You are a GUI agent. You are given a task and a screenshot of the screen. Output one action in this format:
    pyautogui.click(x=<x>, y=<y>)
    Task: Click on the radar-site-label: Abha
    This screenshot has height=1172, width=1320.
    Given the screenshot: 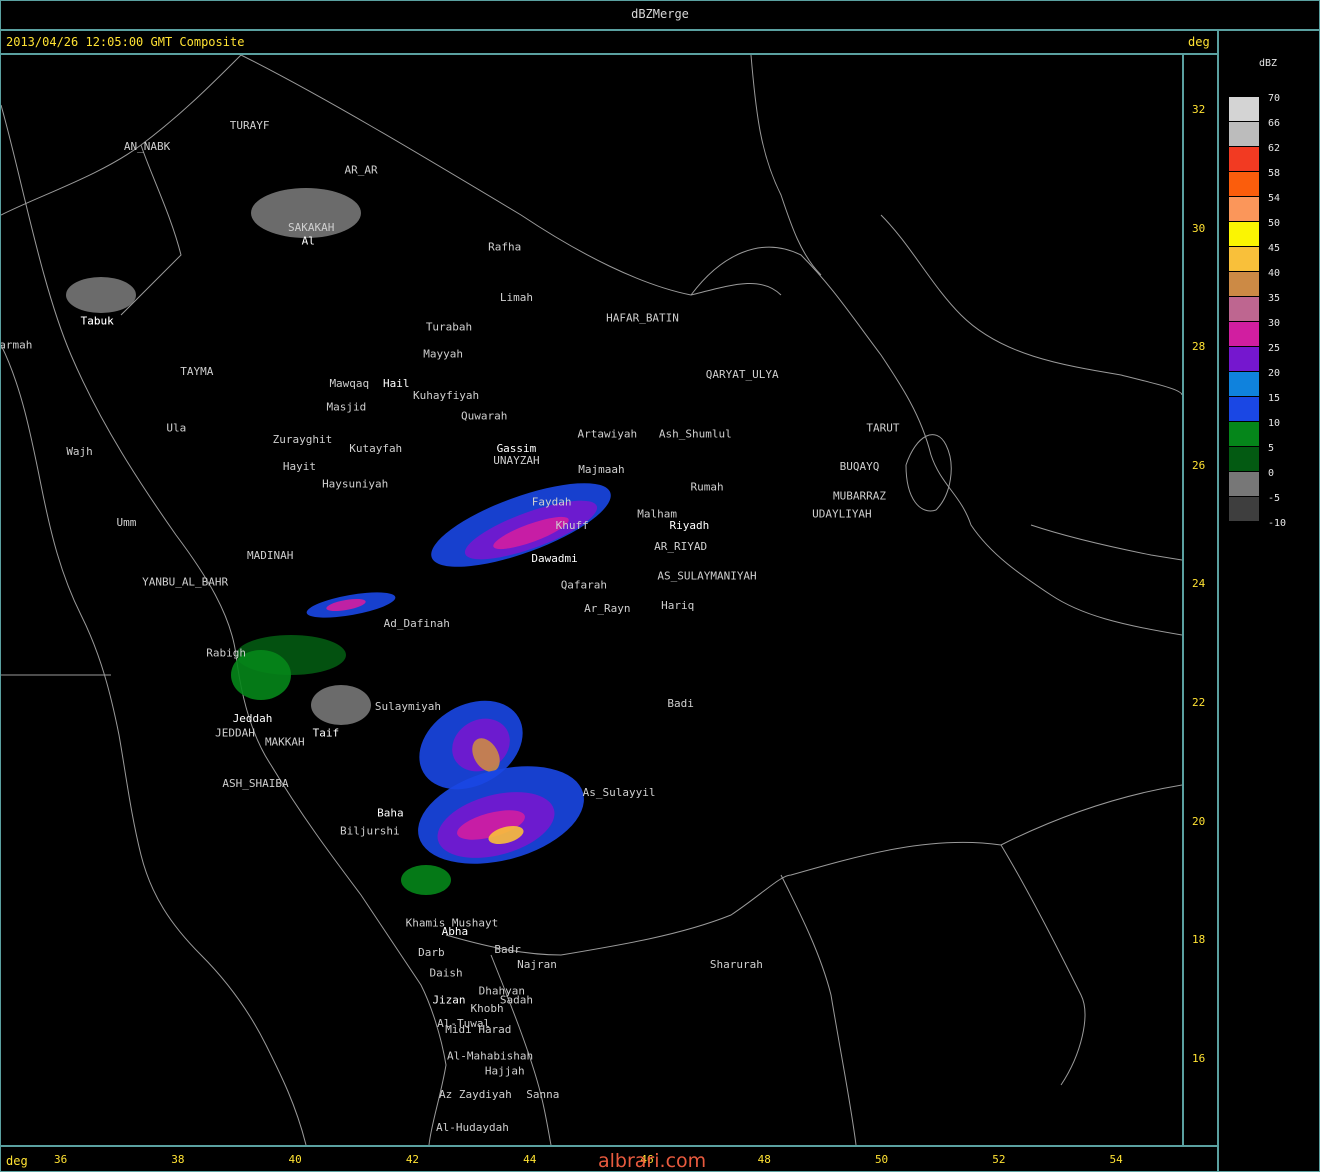 What is the action you would take?
    pyautogui.click(x=455, y=931)
    